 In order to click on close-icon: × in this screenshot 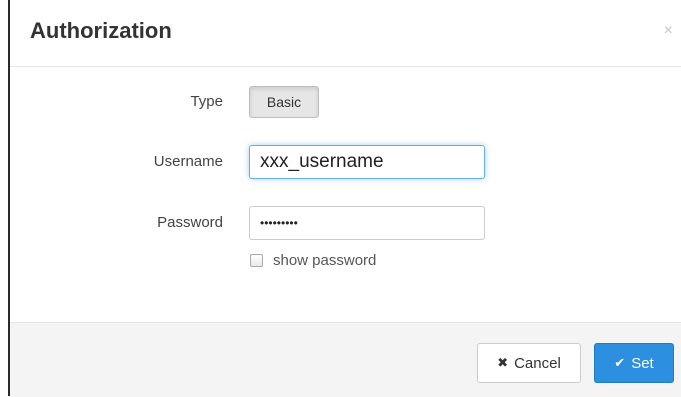, I will do `click(668, 31)`.